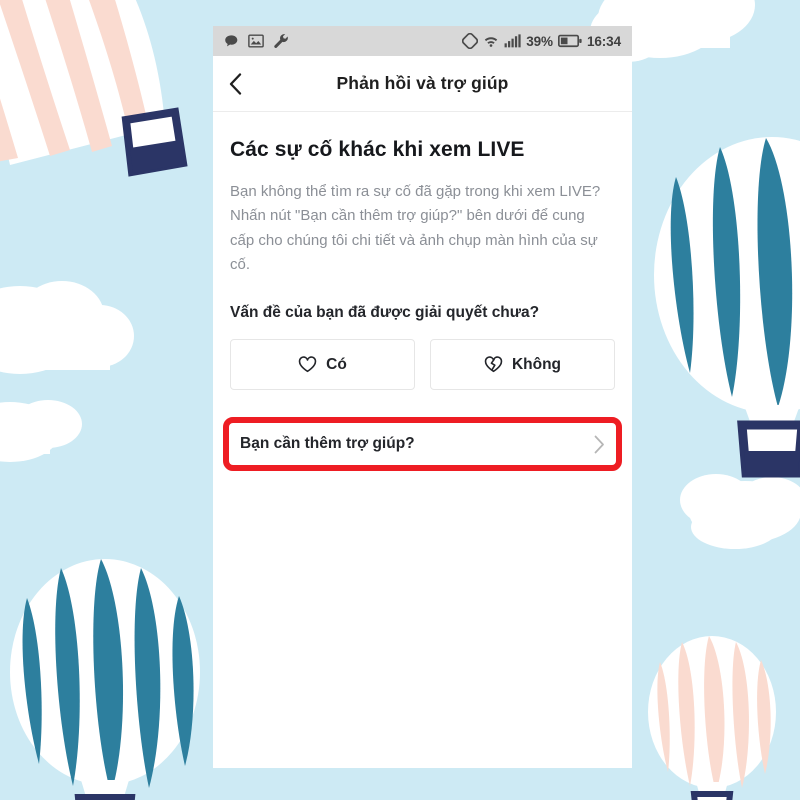 This screenshot has width=800, height=800. I want to click on status-bar-left-icons, so click(256, 41).